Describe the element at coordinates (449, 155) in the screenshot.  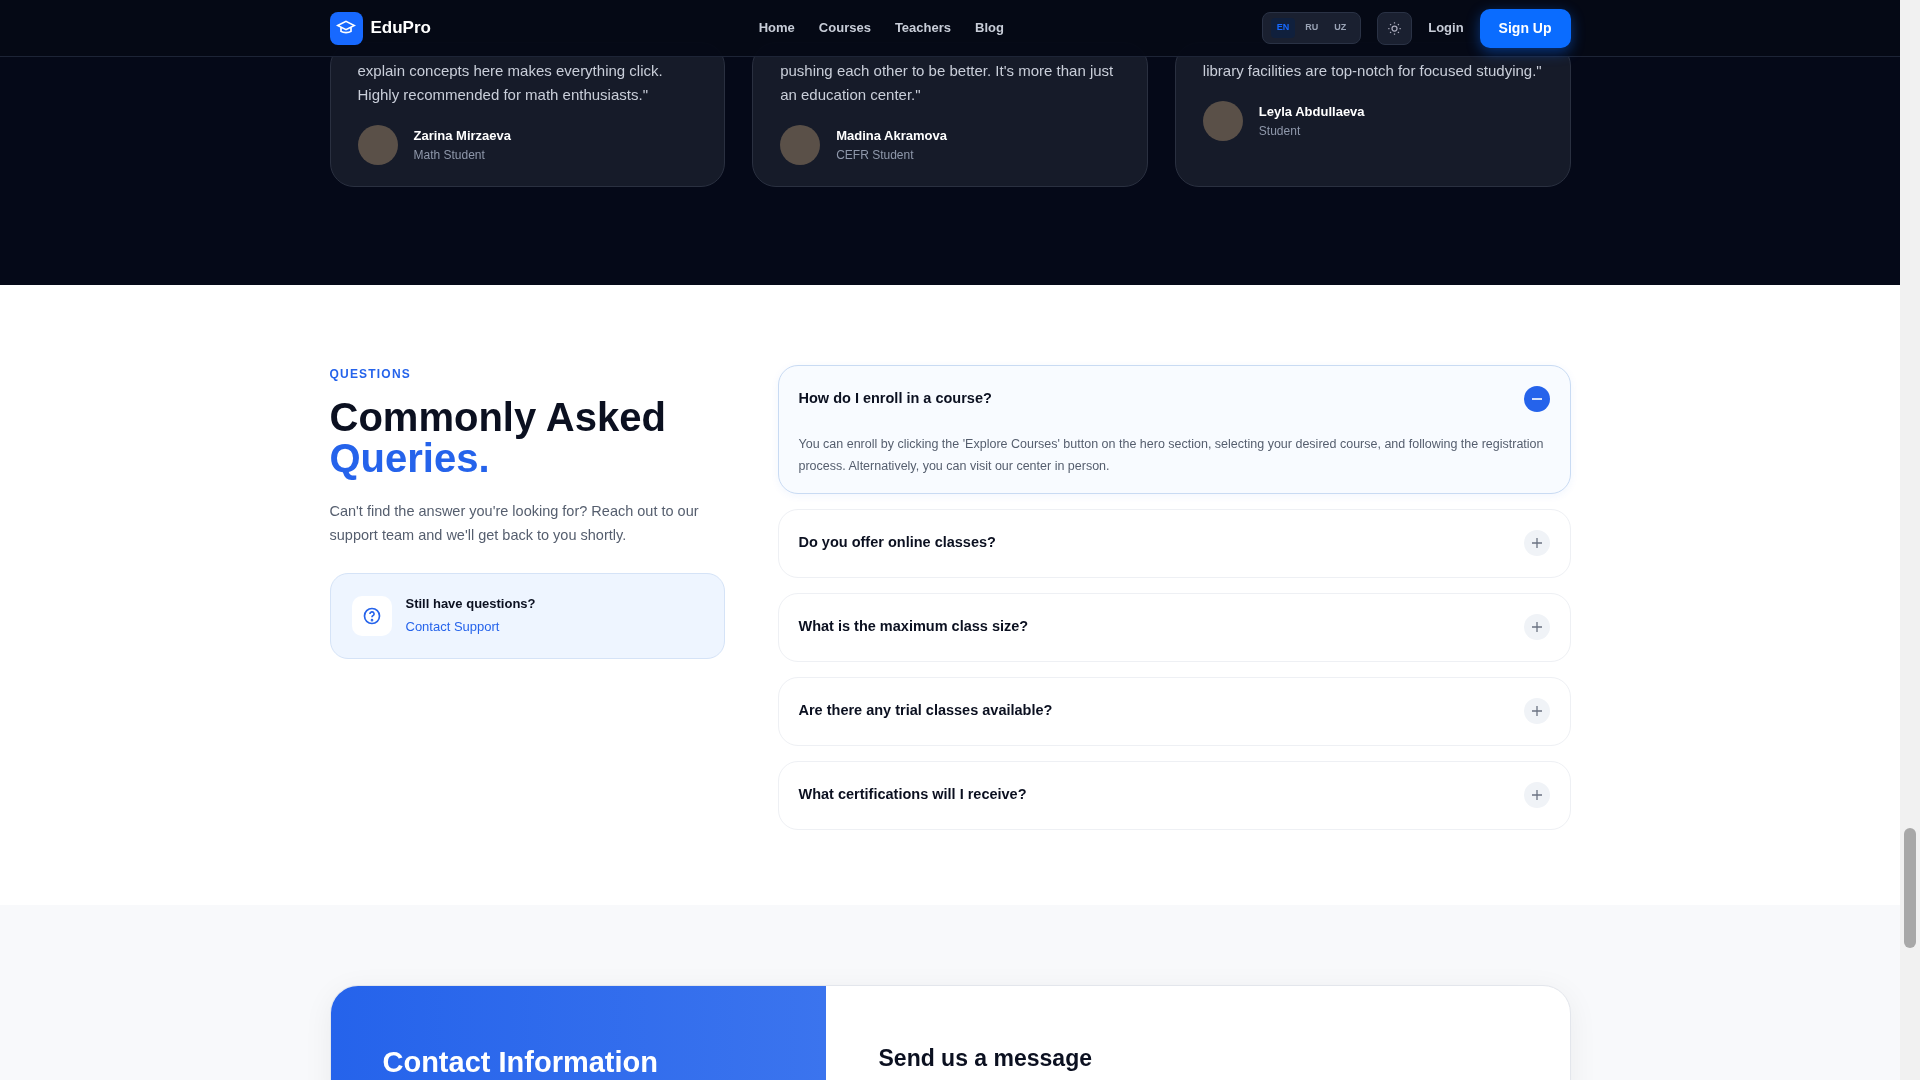
I see `author-role: Math Student` at that location.